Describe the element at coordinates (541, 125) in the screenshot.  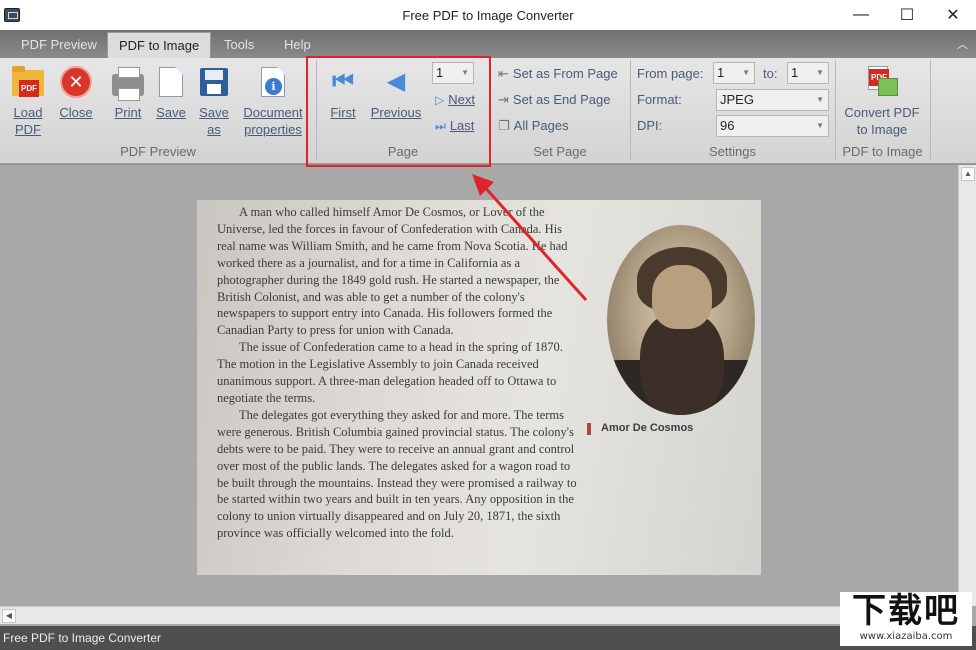
I see `all-pages-label: All Pages` at that location.